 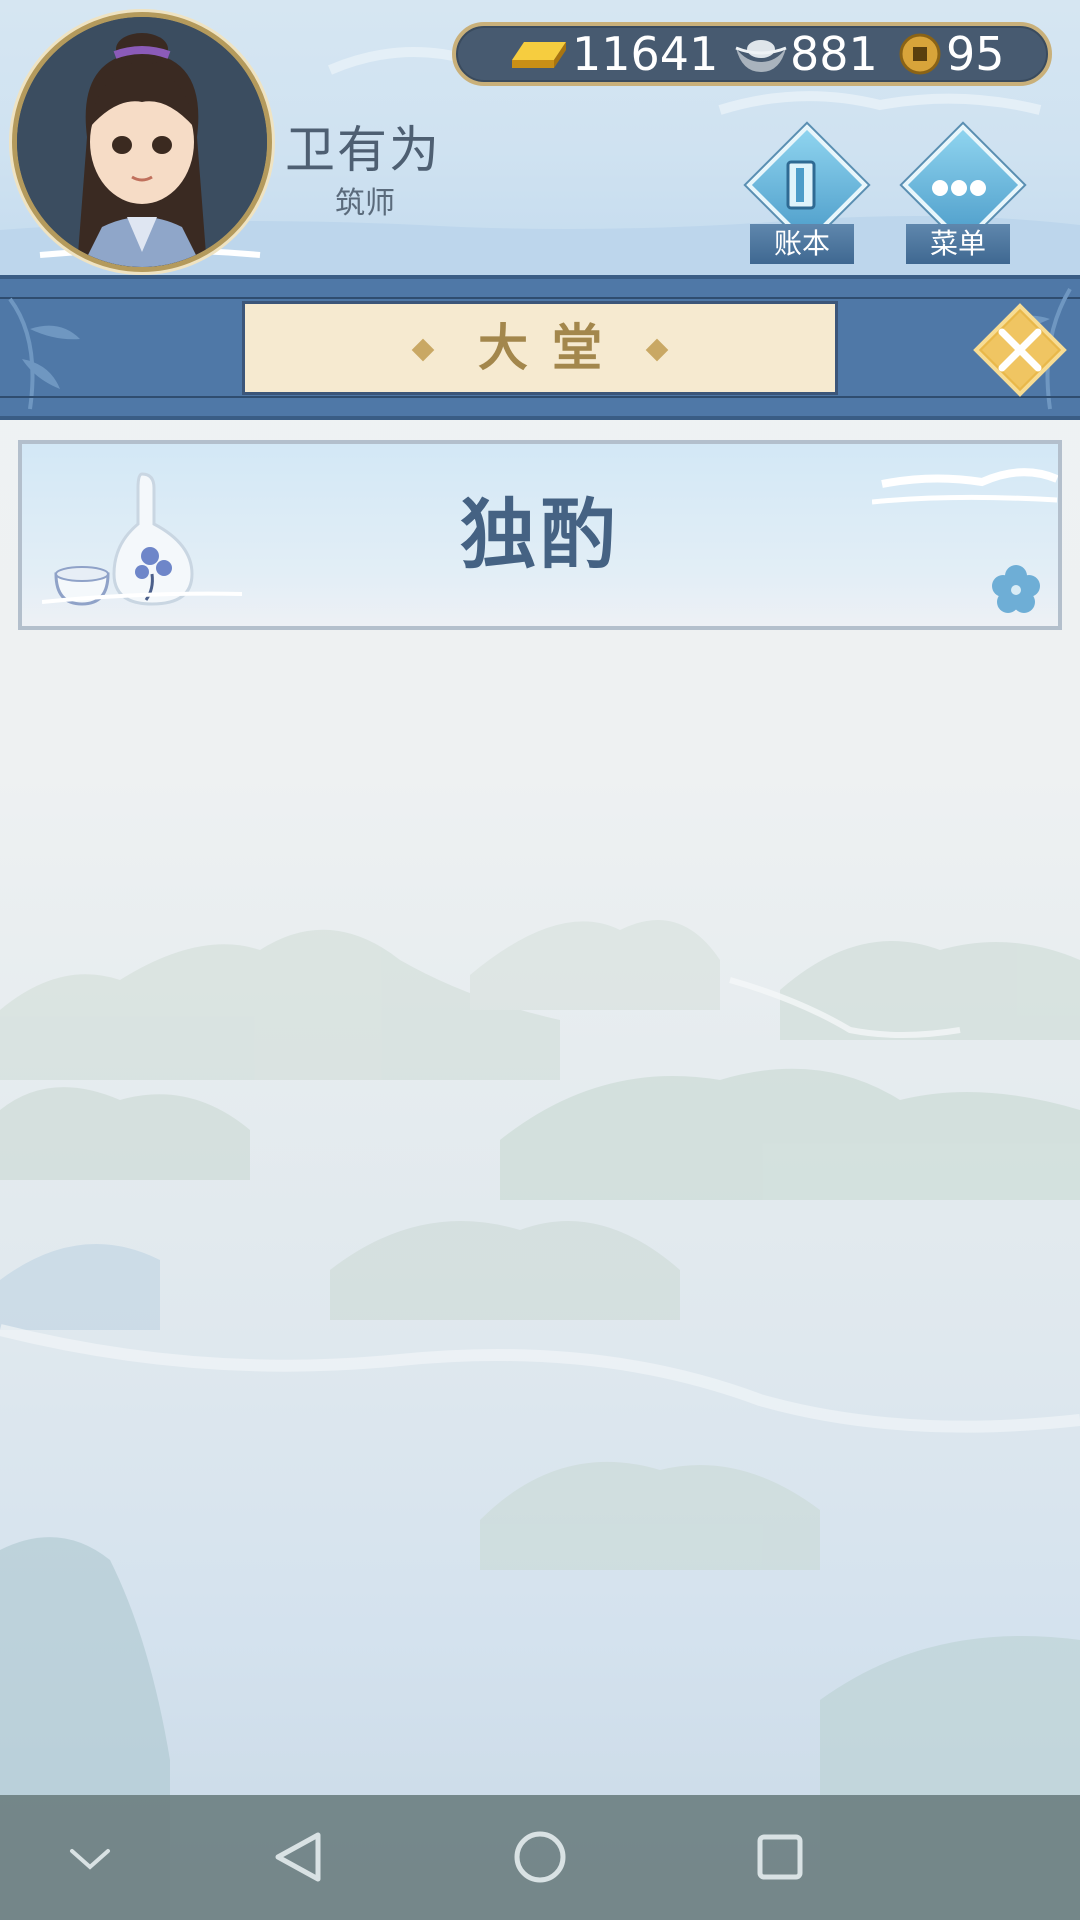 What do you see at coordinates (552, 348) in the screenshot?
I see `page-title: 大堂` at bounding box center [552, 348].